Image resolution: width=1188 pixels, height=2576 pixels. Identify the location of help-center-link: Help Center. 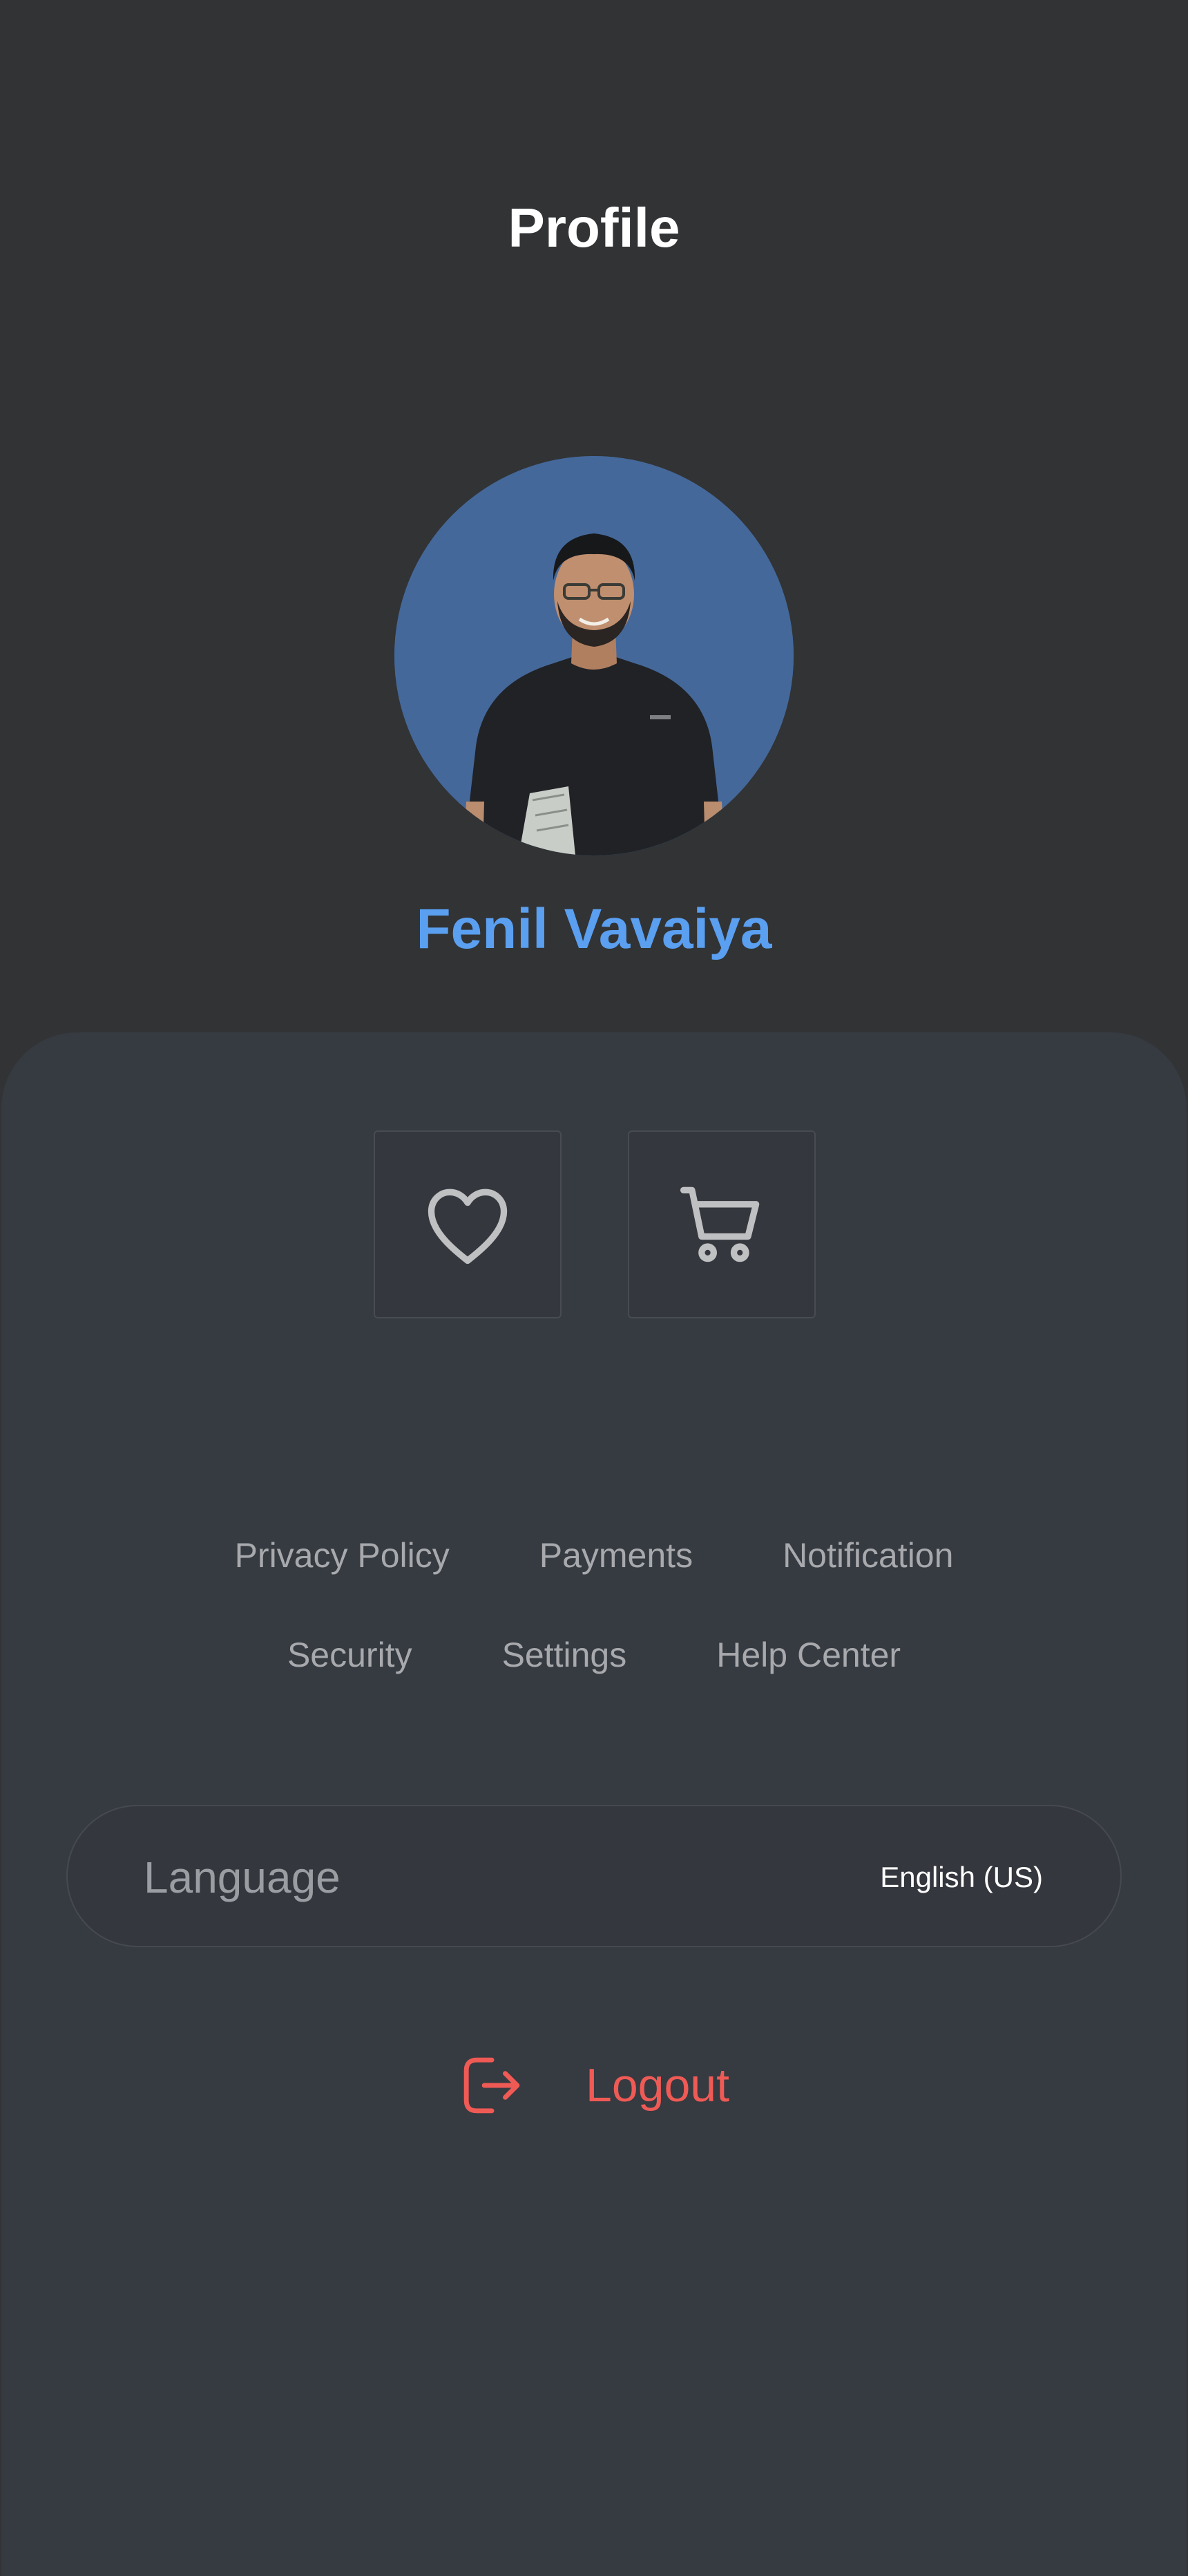
(808, 1655).